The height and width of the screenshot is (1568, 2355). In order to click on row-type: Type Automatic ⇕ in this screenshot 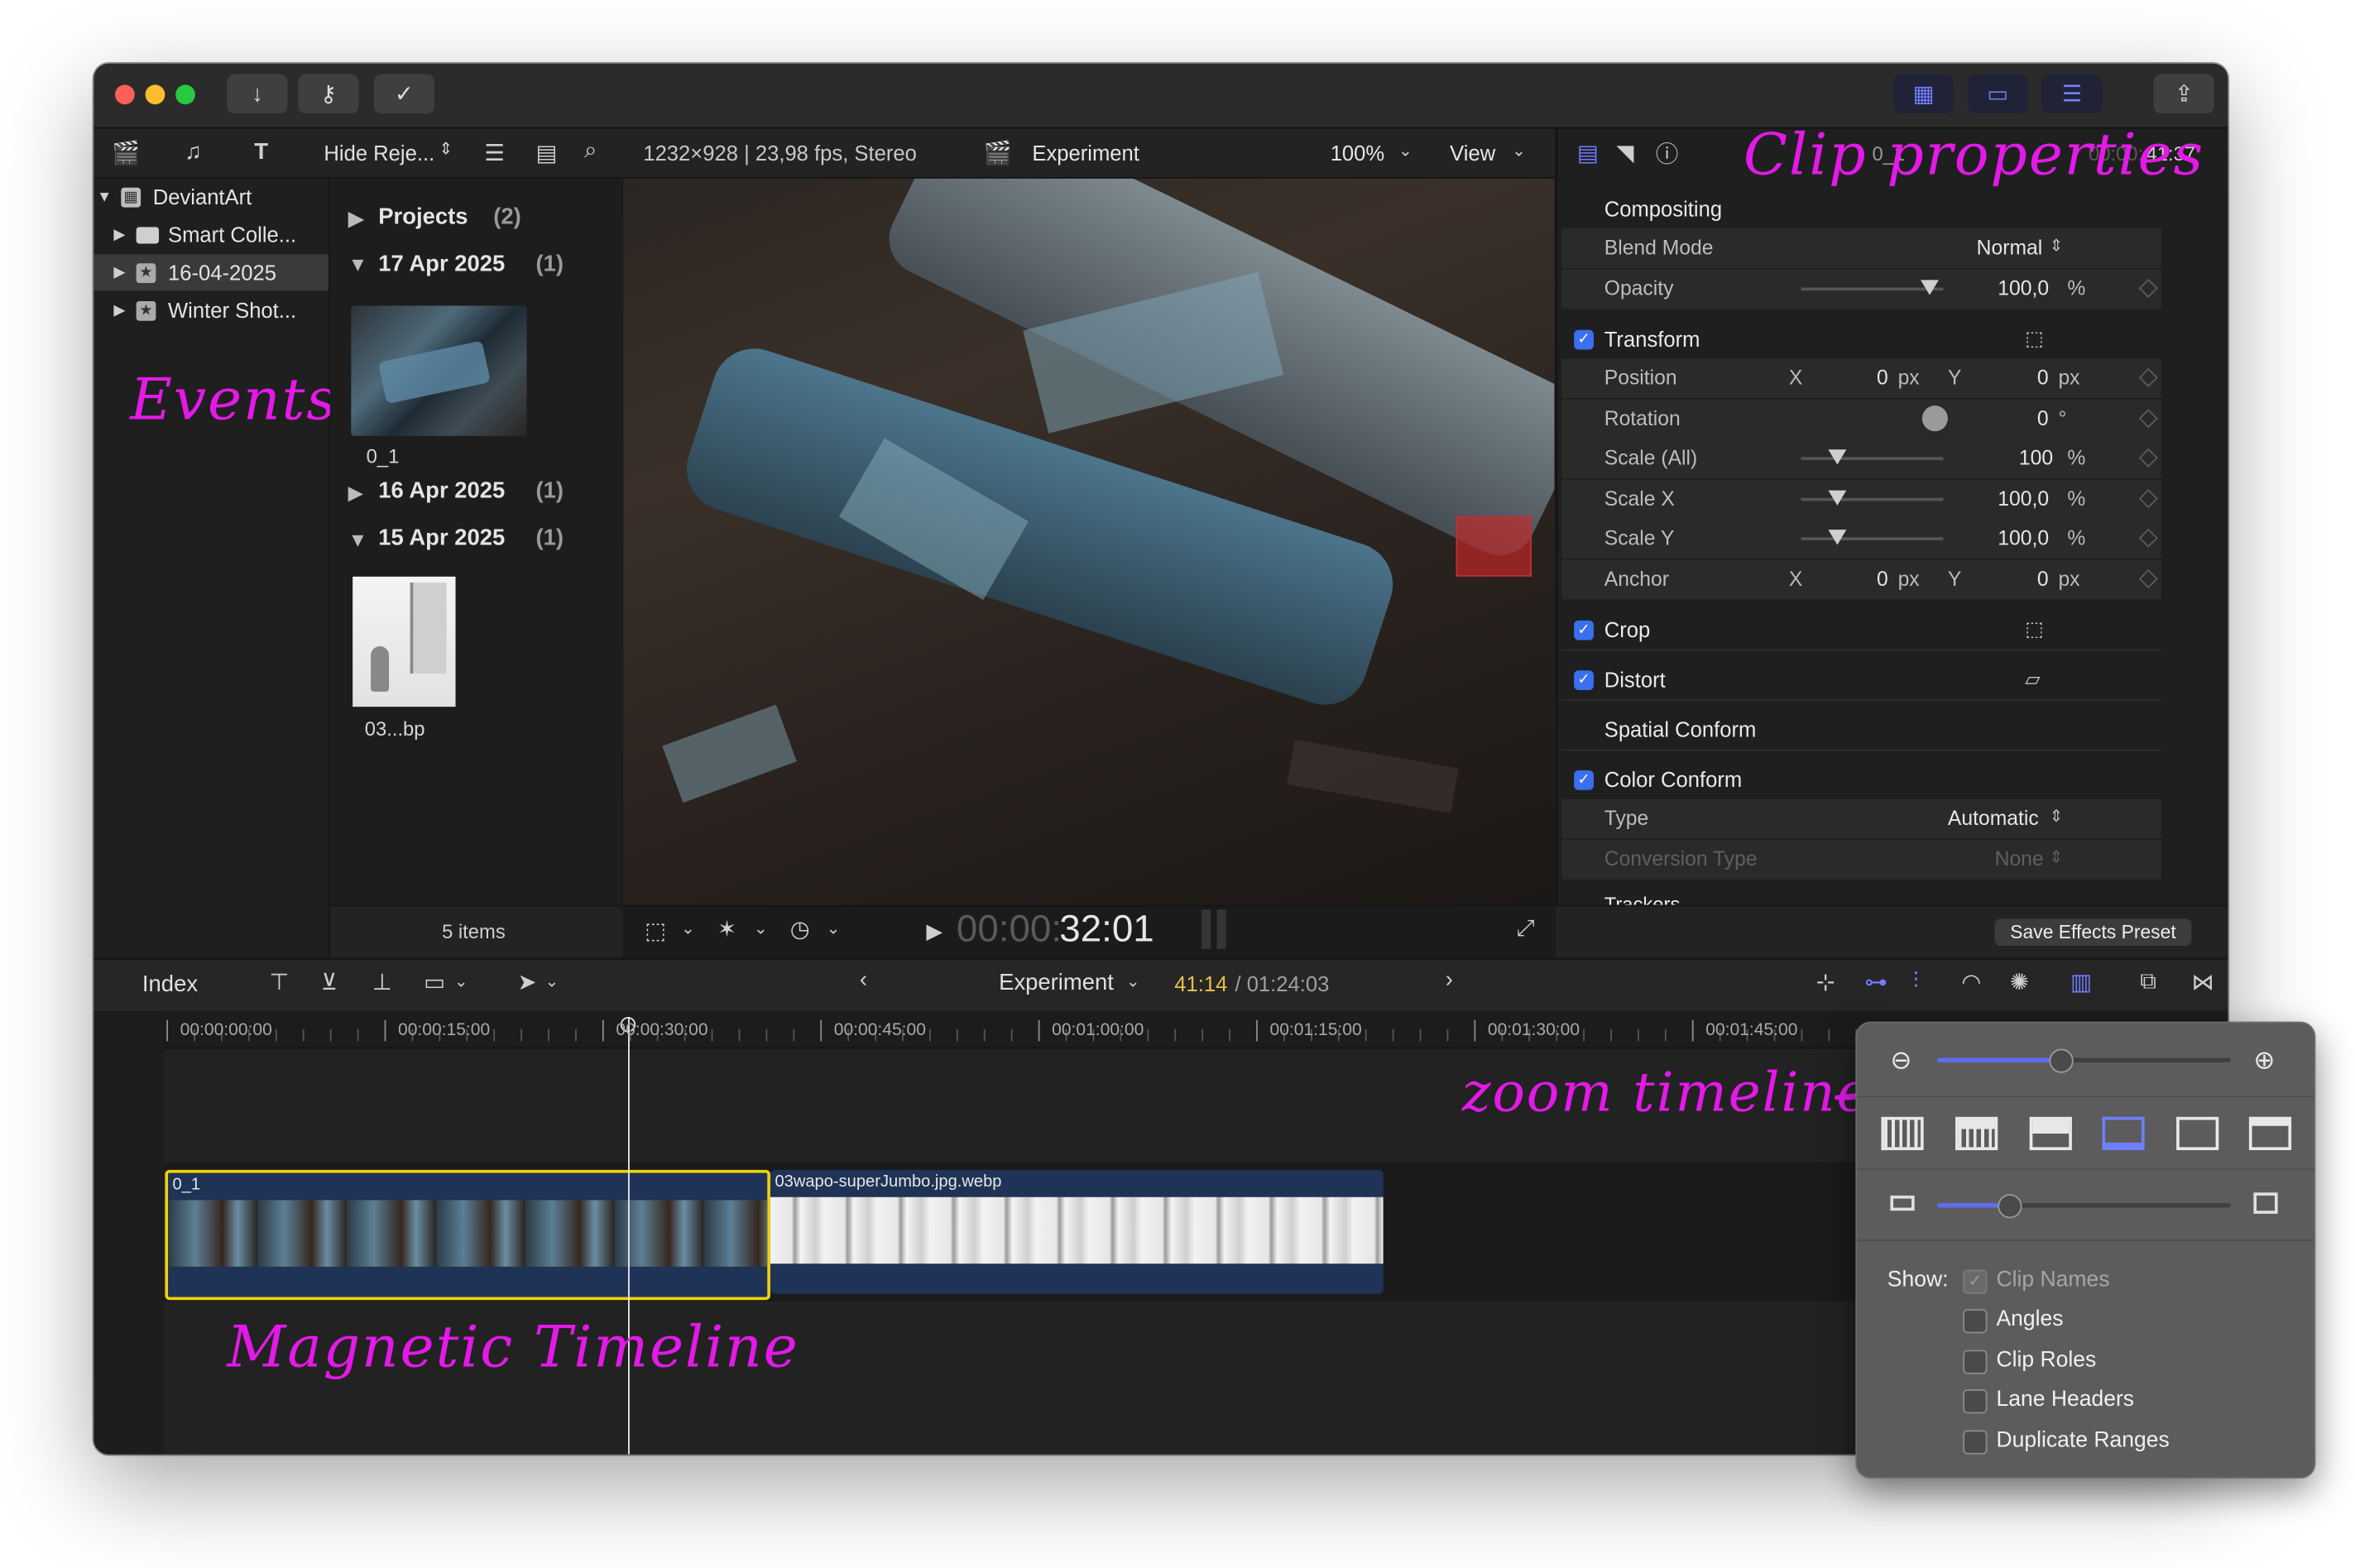, I will do `click(1861, 819)`.